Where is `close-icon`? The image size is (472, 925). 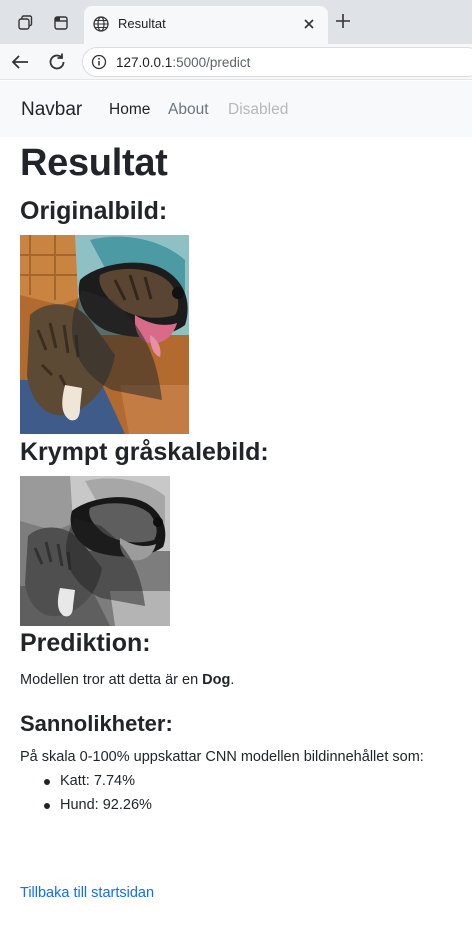
close-icon is located at coordinates (309, 24).